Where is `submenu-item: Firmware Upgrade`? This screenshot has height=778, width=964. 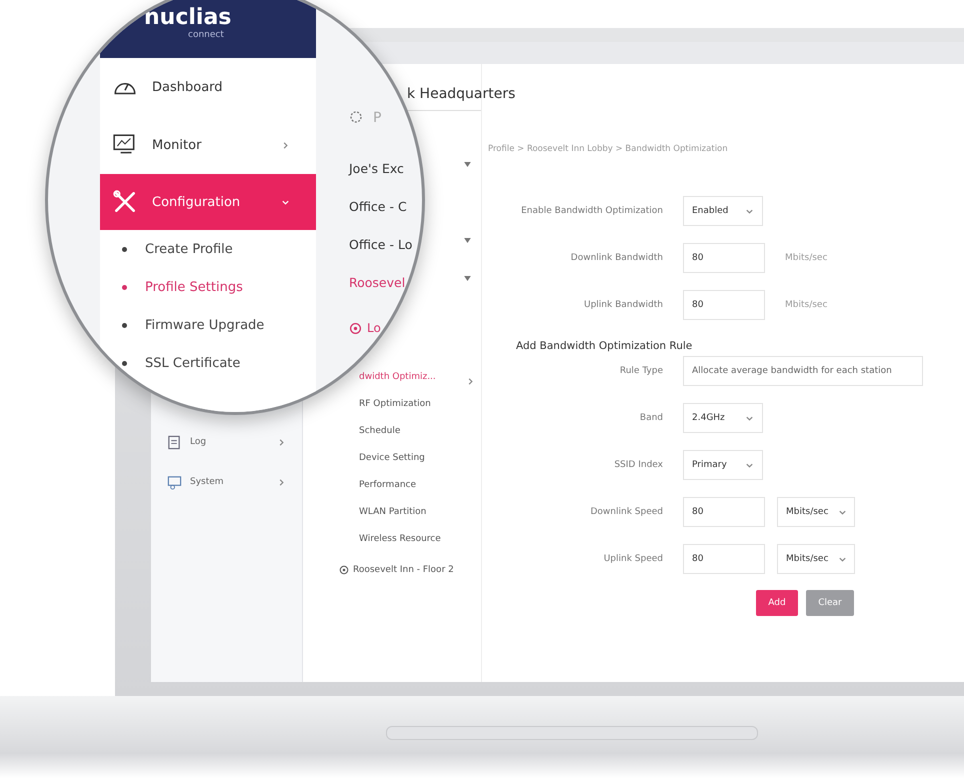 submenu-item: Firmware Upgrade is located at coordinates (208, 325).